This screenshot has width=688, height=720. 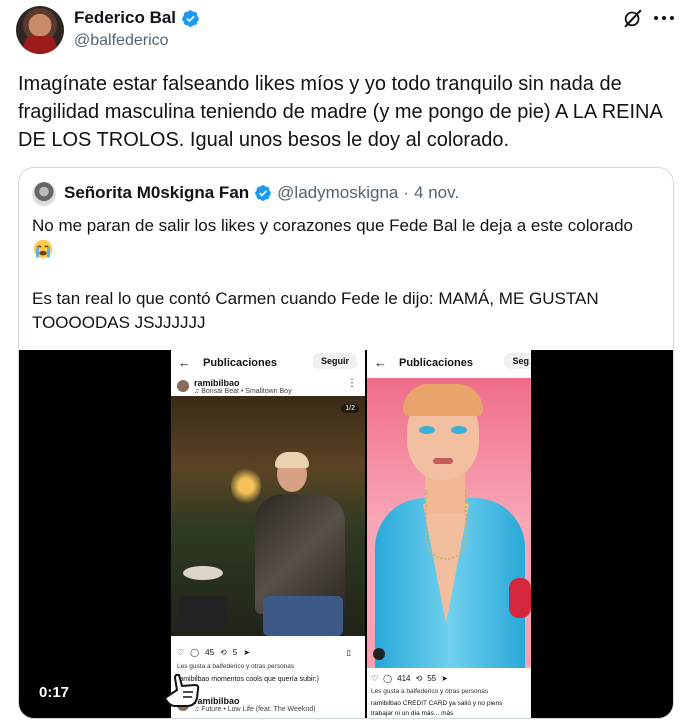 What do you see at coordinates (235, 652) in the screenshot?
I see `ig-reposts-count: 5` at bounding box center [235, 652].